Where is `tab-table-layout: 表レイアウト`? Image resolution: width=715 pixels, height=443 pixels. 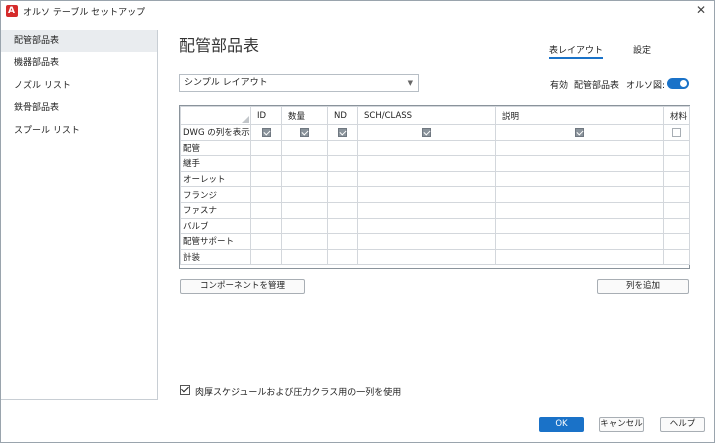
tab-table-layout: 表レイアウト is located at coordinates (576, 51).